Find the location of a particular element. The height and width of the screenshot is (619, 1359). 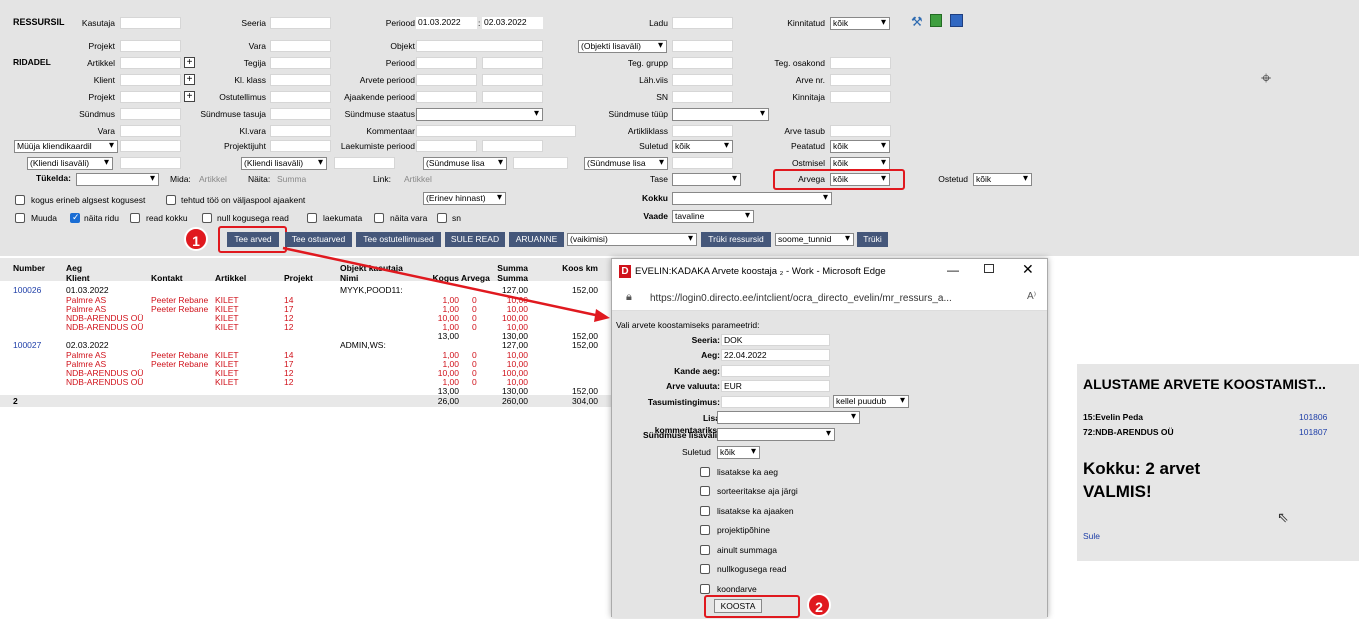

arrow-line is located at coordinates (441, 282).